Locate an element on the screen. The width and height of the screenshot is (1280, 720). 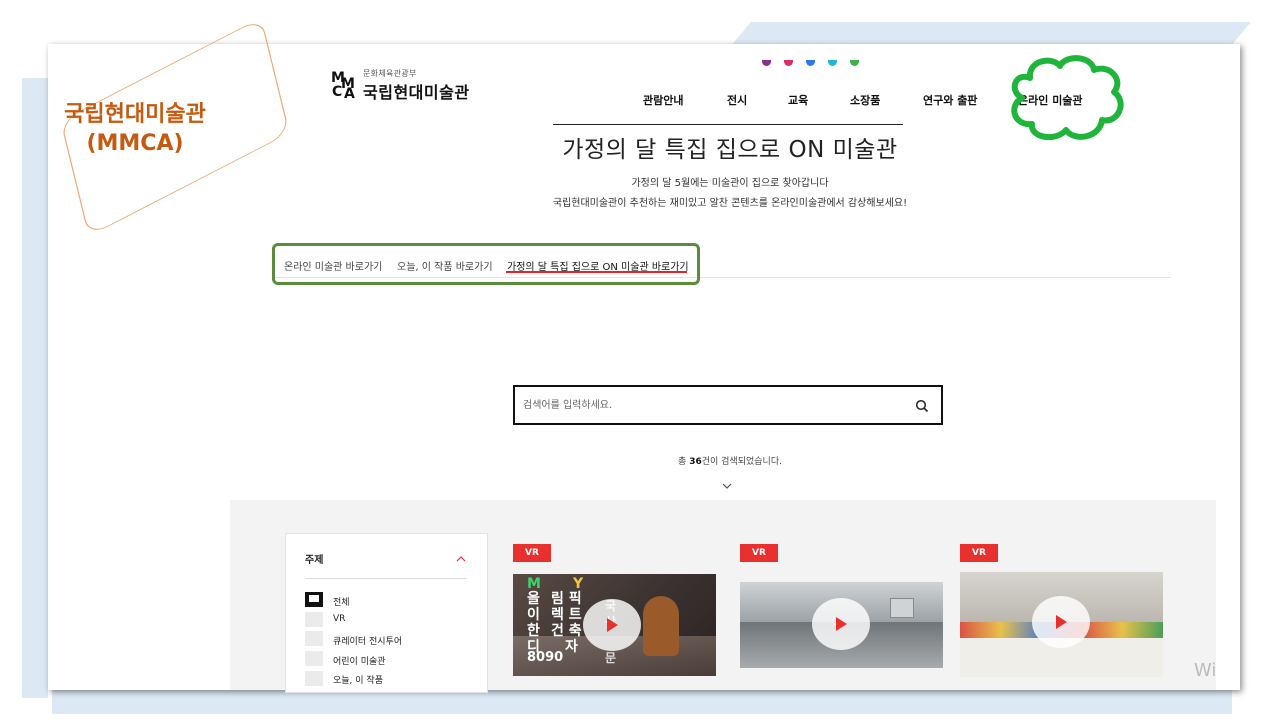
filter-divider is located at coordinates (386, 578).